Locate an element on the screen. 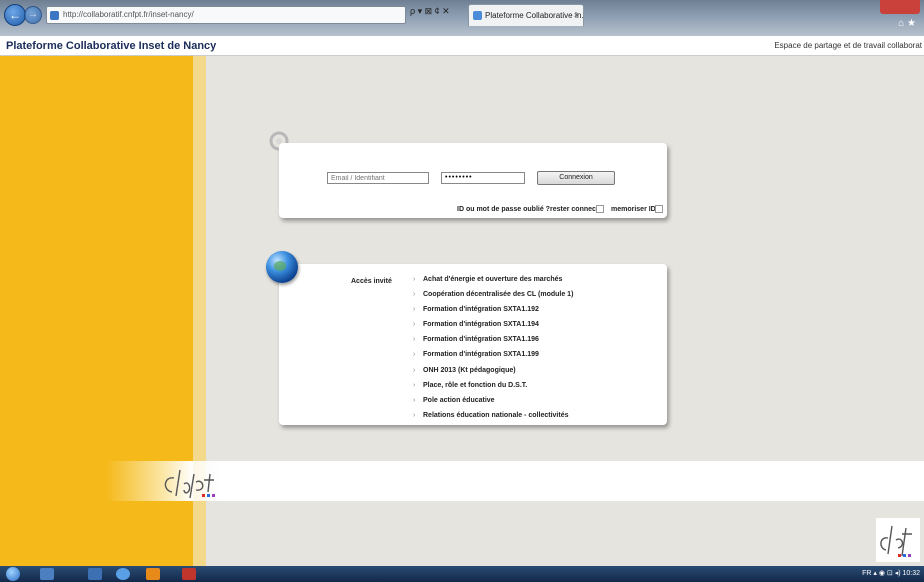 This screenshot has height=582, width=924. forward-icon: → is located at coordinates (33, 14).